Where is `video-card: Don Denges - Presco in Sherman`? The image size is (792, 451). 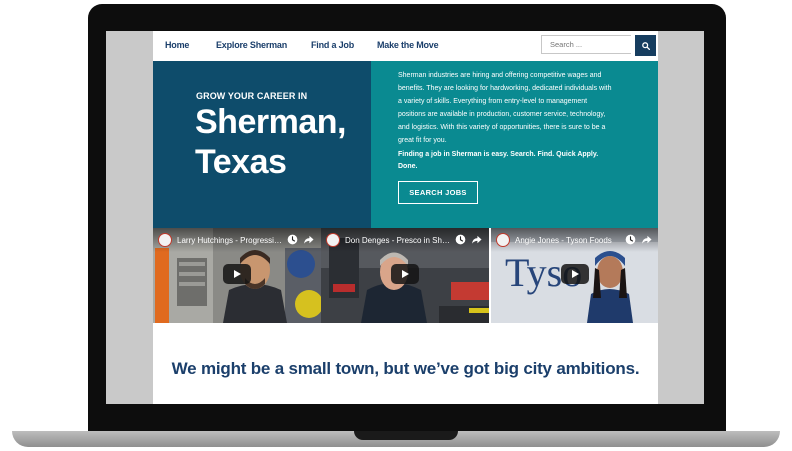 video-card: Don Denges - Presco in Sherman is located at coordinates (405, 275).